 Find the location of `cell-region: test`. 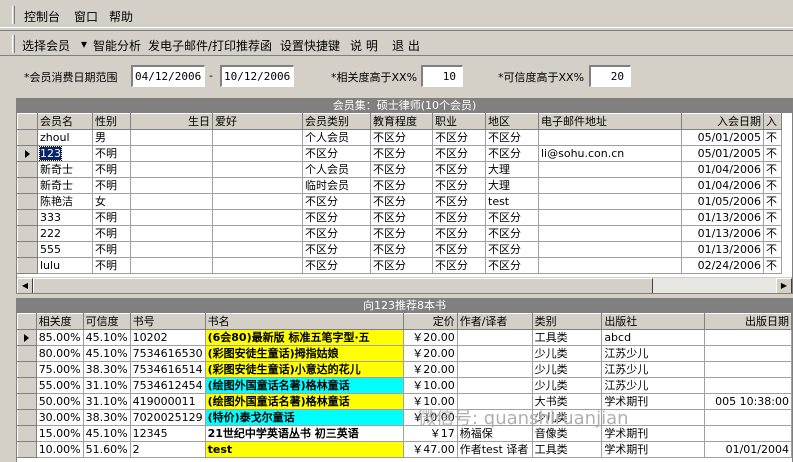

cell-region: test is located at coordinates (512, 201).